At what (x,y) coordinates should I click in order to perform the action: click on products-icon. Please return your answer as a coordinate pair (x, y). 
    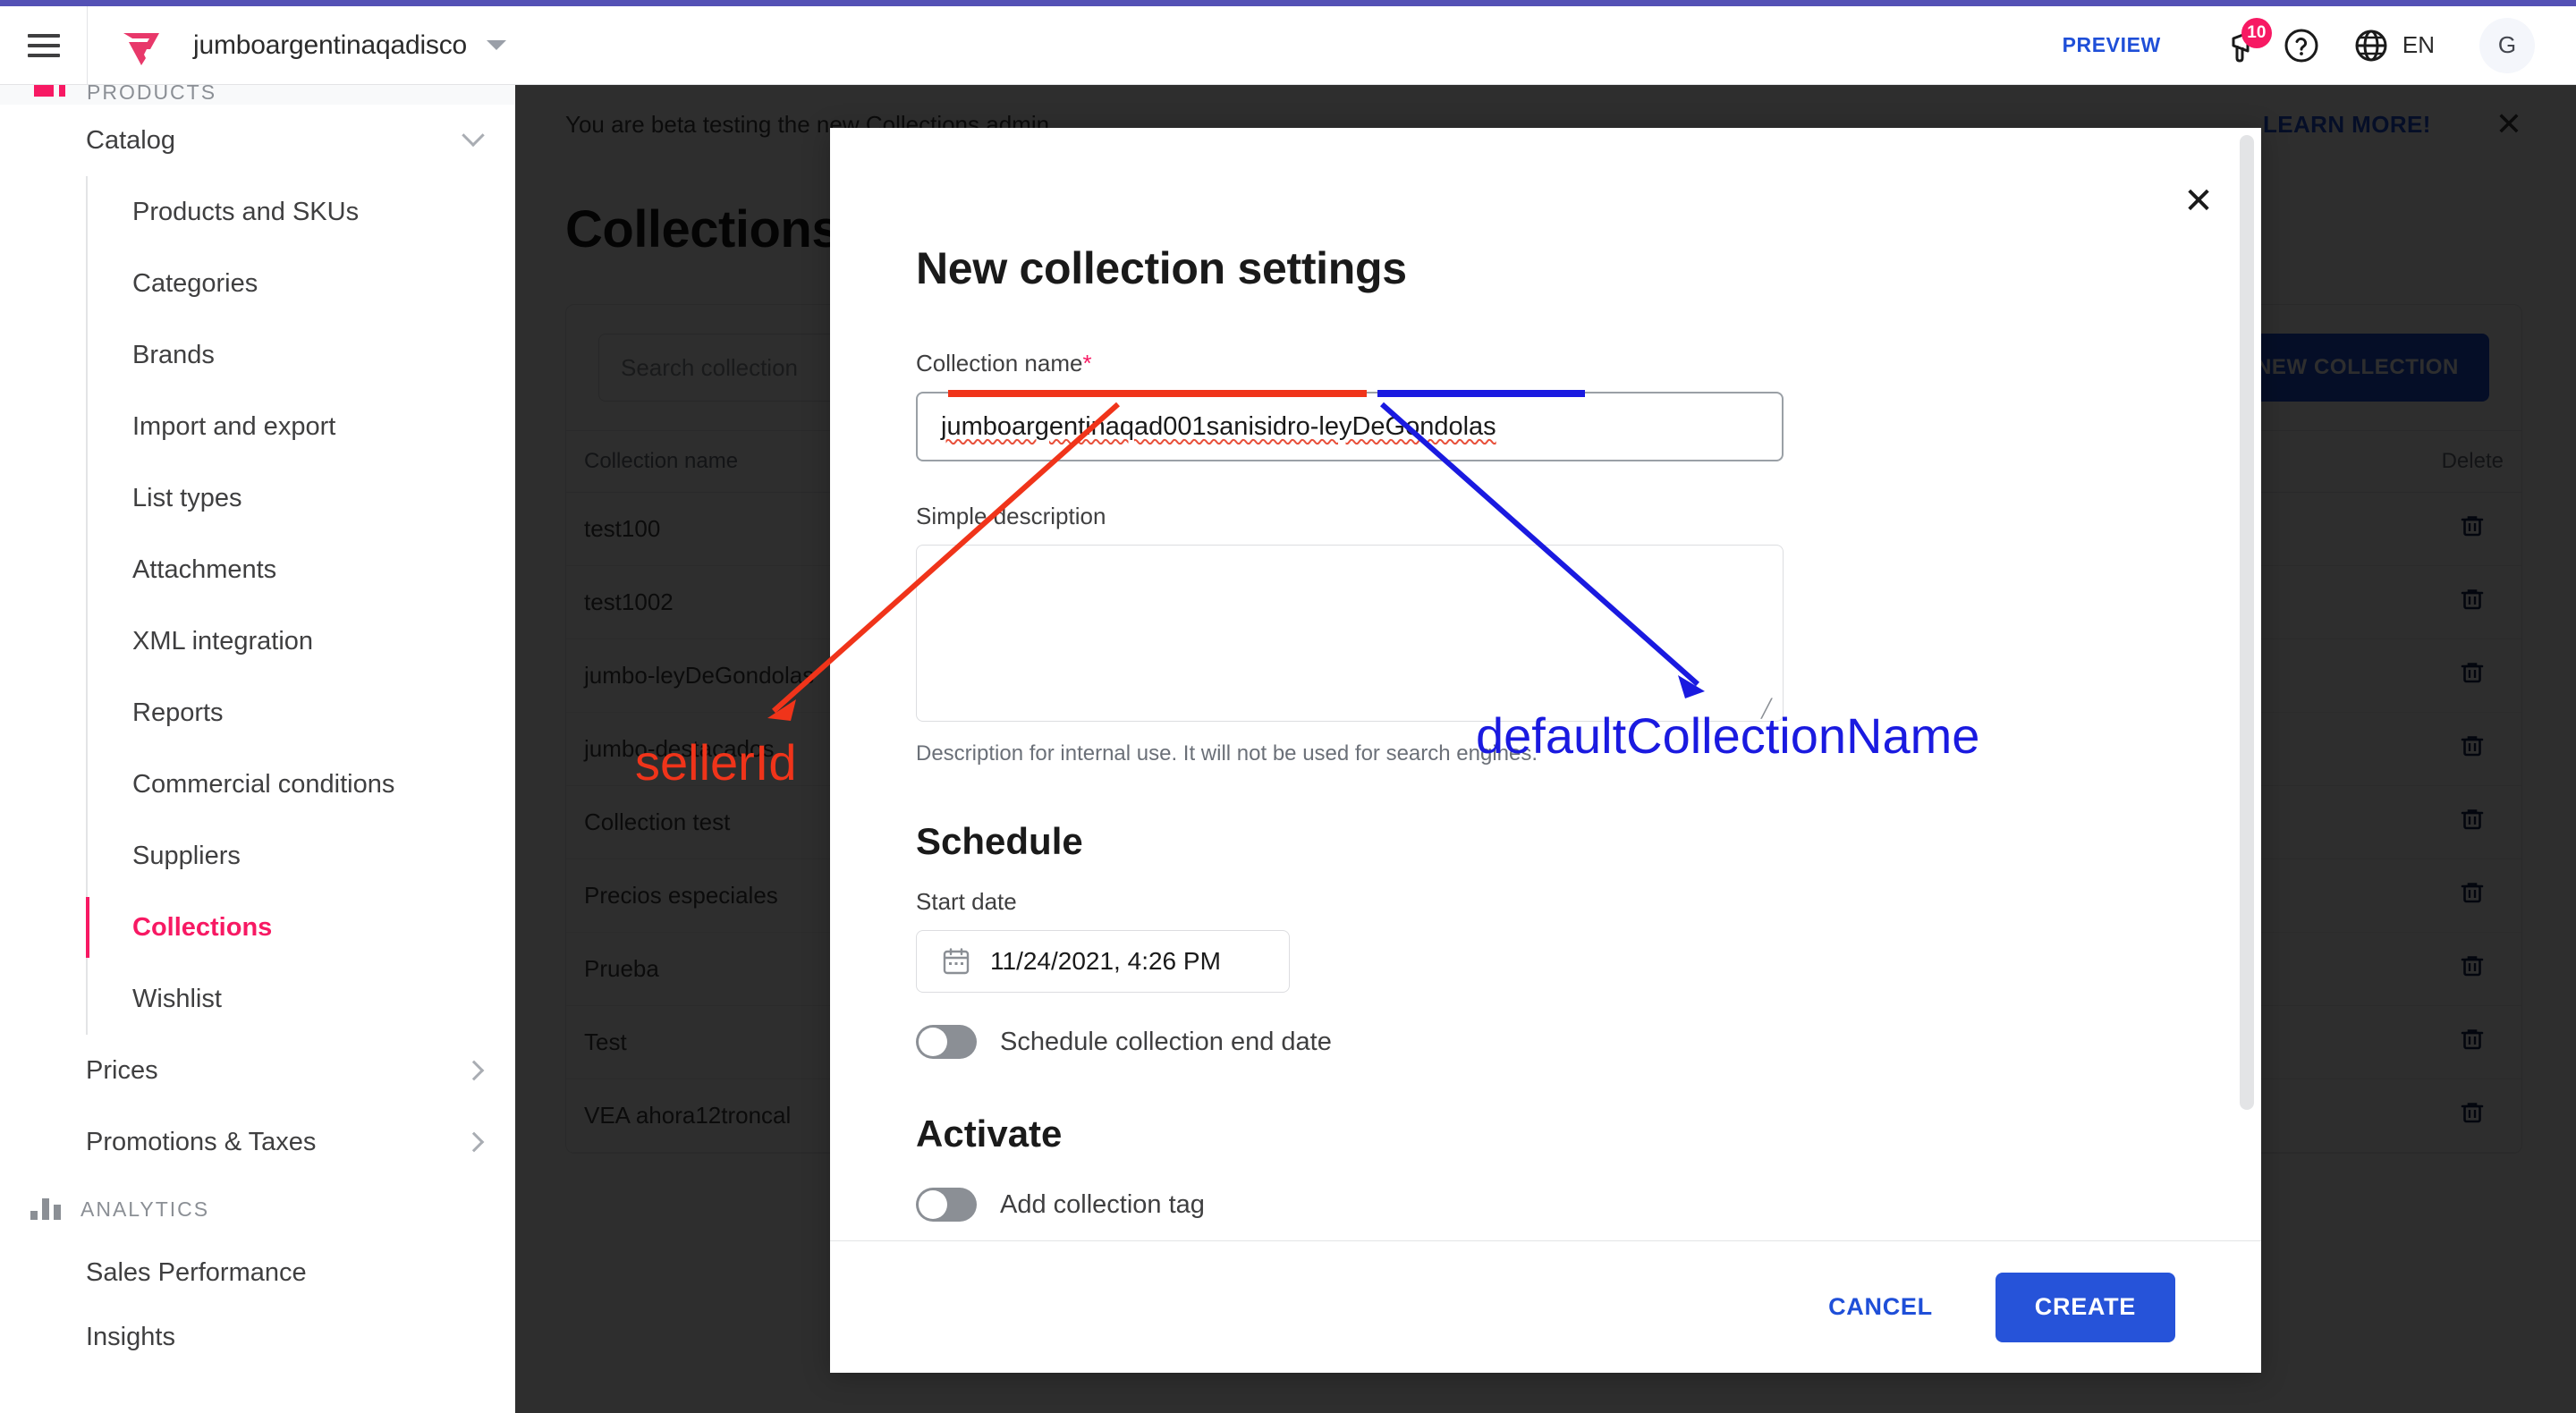
    Looking at the image, I should click on (44, 91).